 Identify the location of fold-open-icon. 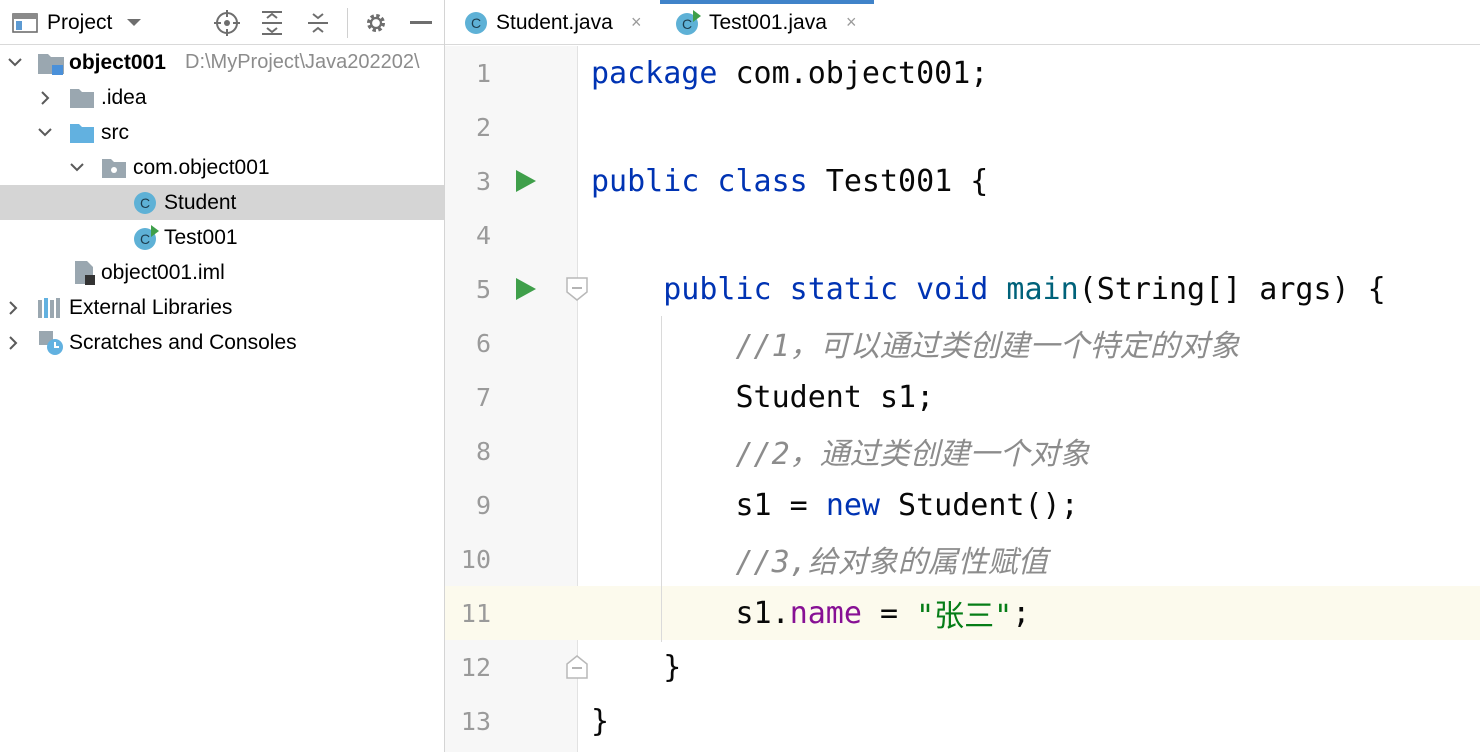
(577, 289).